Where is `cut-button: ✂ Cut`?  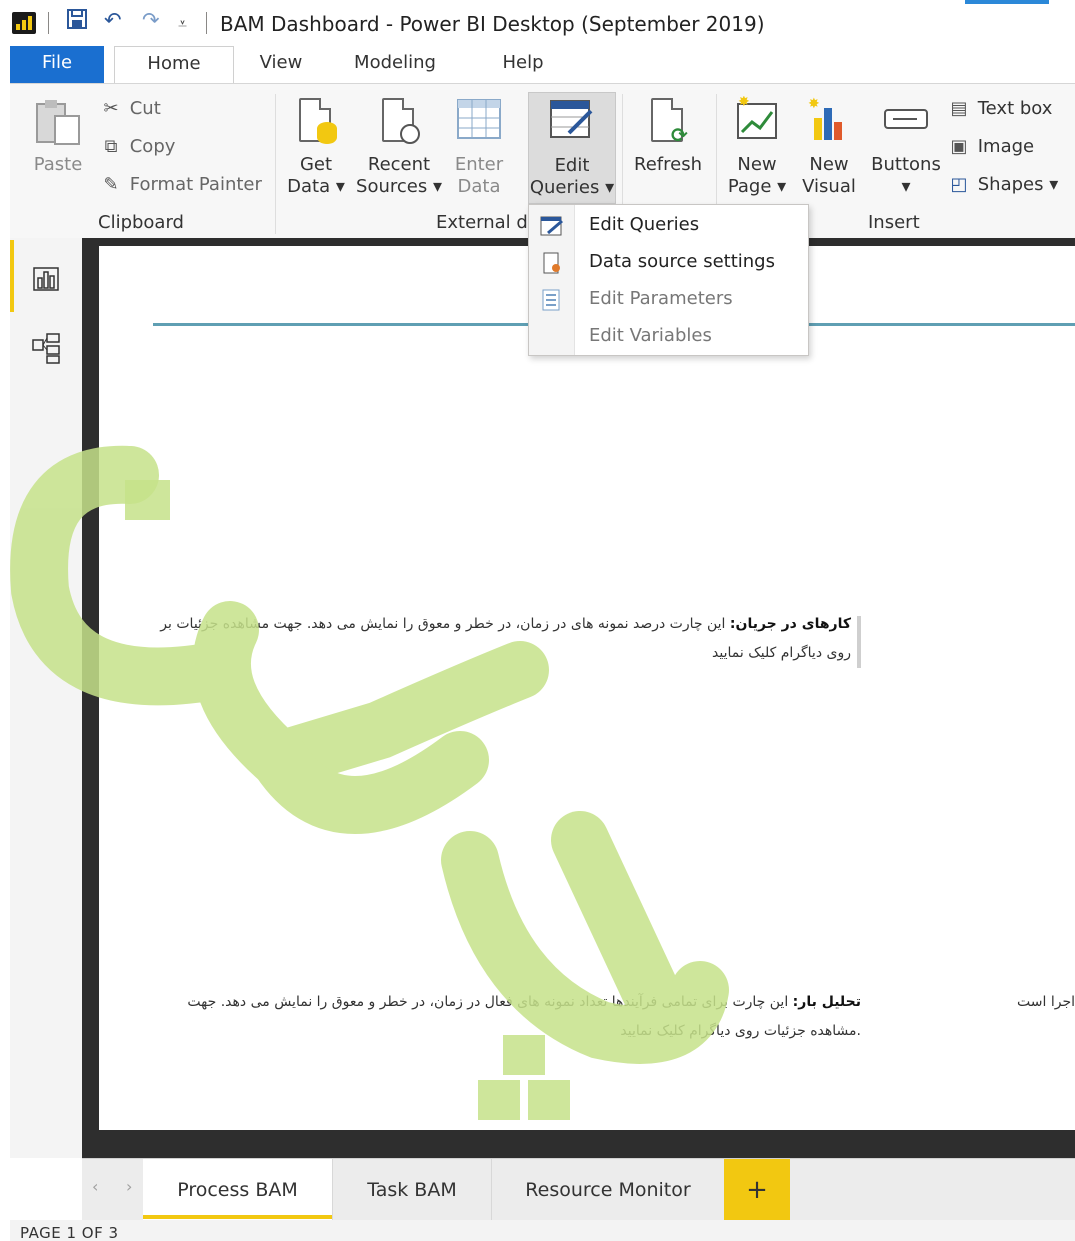 cut-button: ✂ Cut is located at coordinates (129, 108).